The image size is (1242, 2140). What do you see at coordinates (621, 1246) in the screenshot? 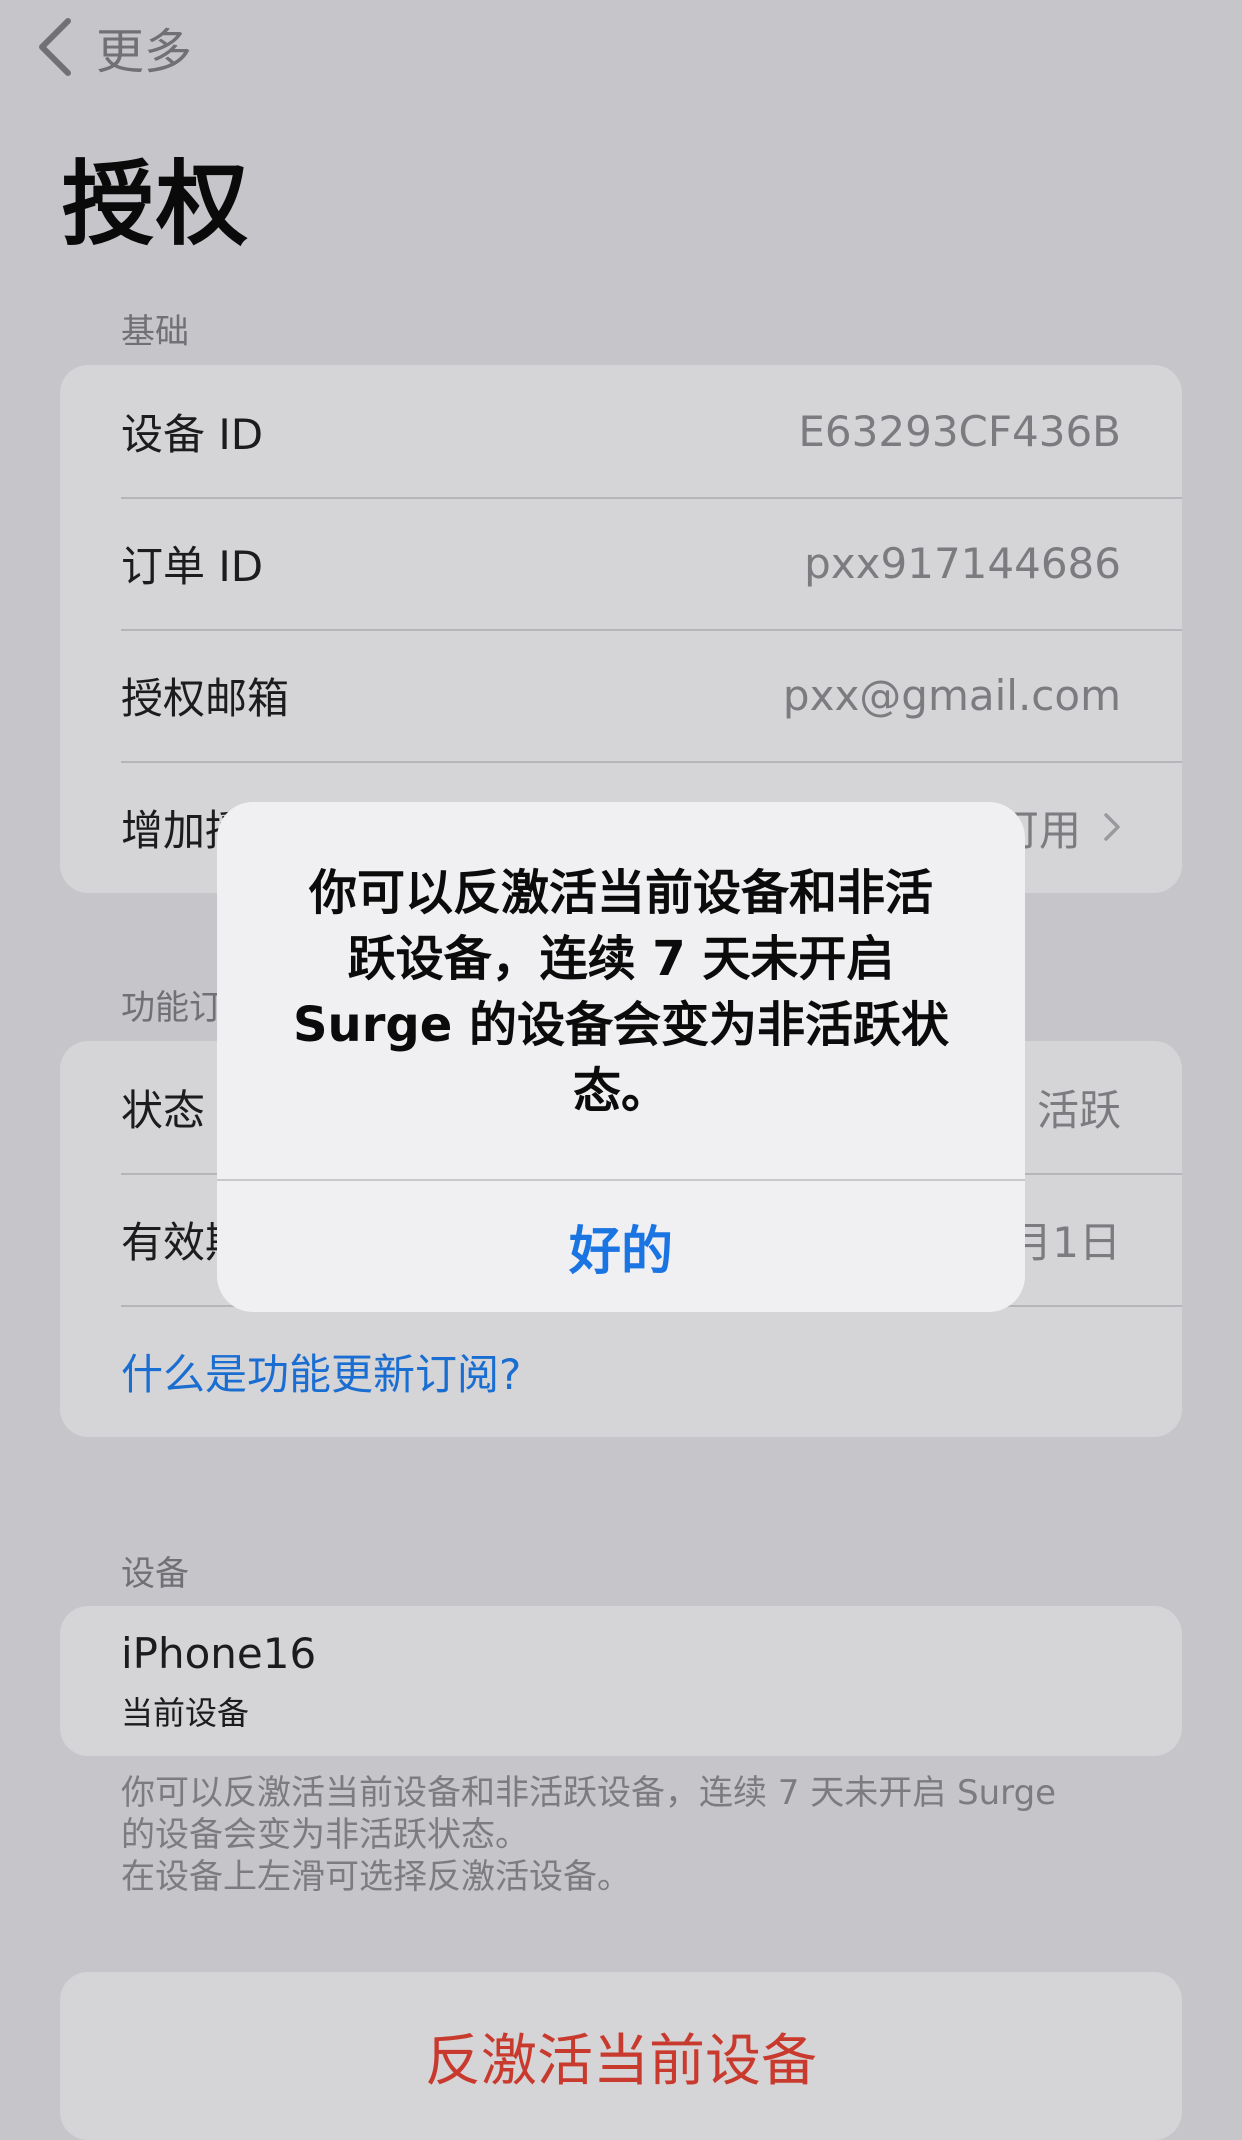
I see `alert-ok-button: 好的` at bounding box center [621, 1246].